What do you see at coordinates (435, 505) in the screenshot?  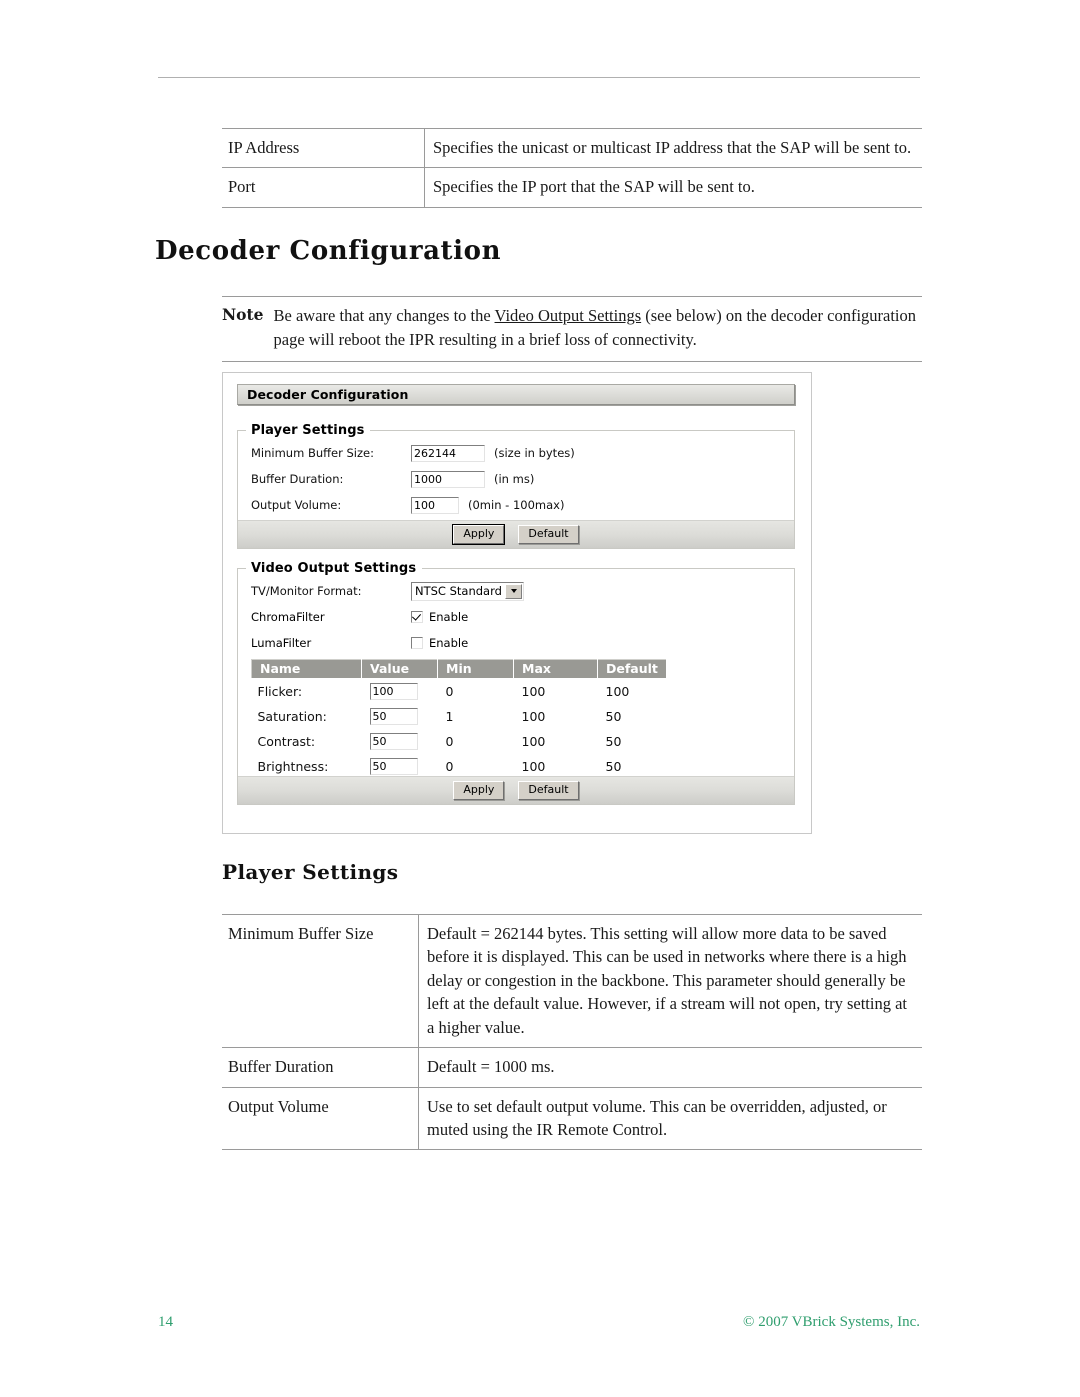 I see `output-volume-input` at bounding box center [435, 505].